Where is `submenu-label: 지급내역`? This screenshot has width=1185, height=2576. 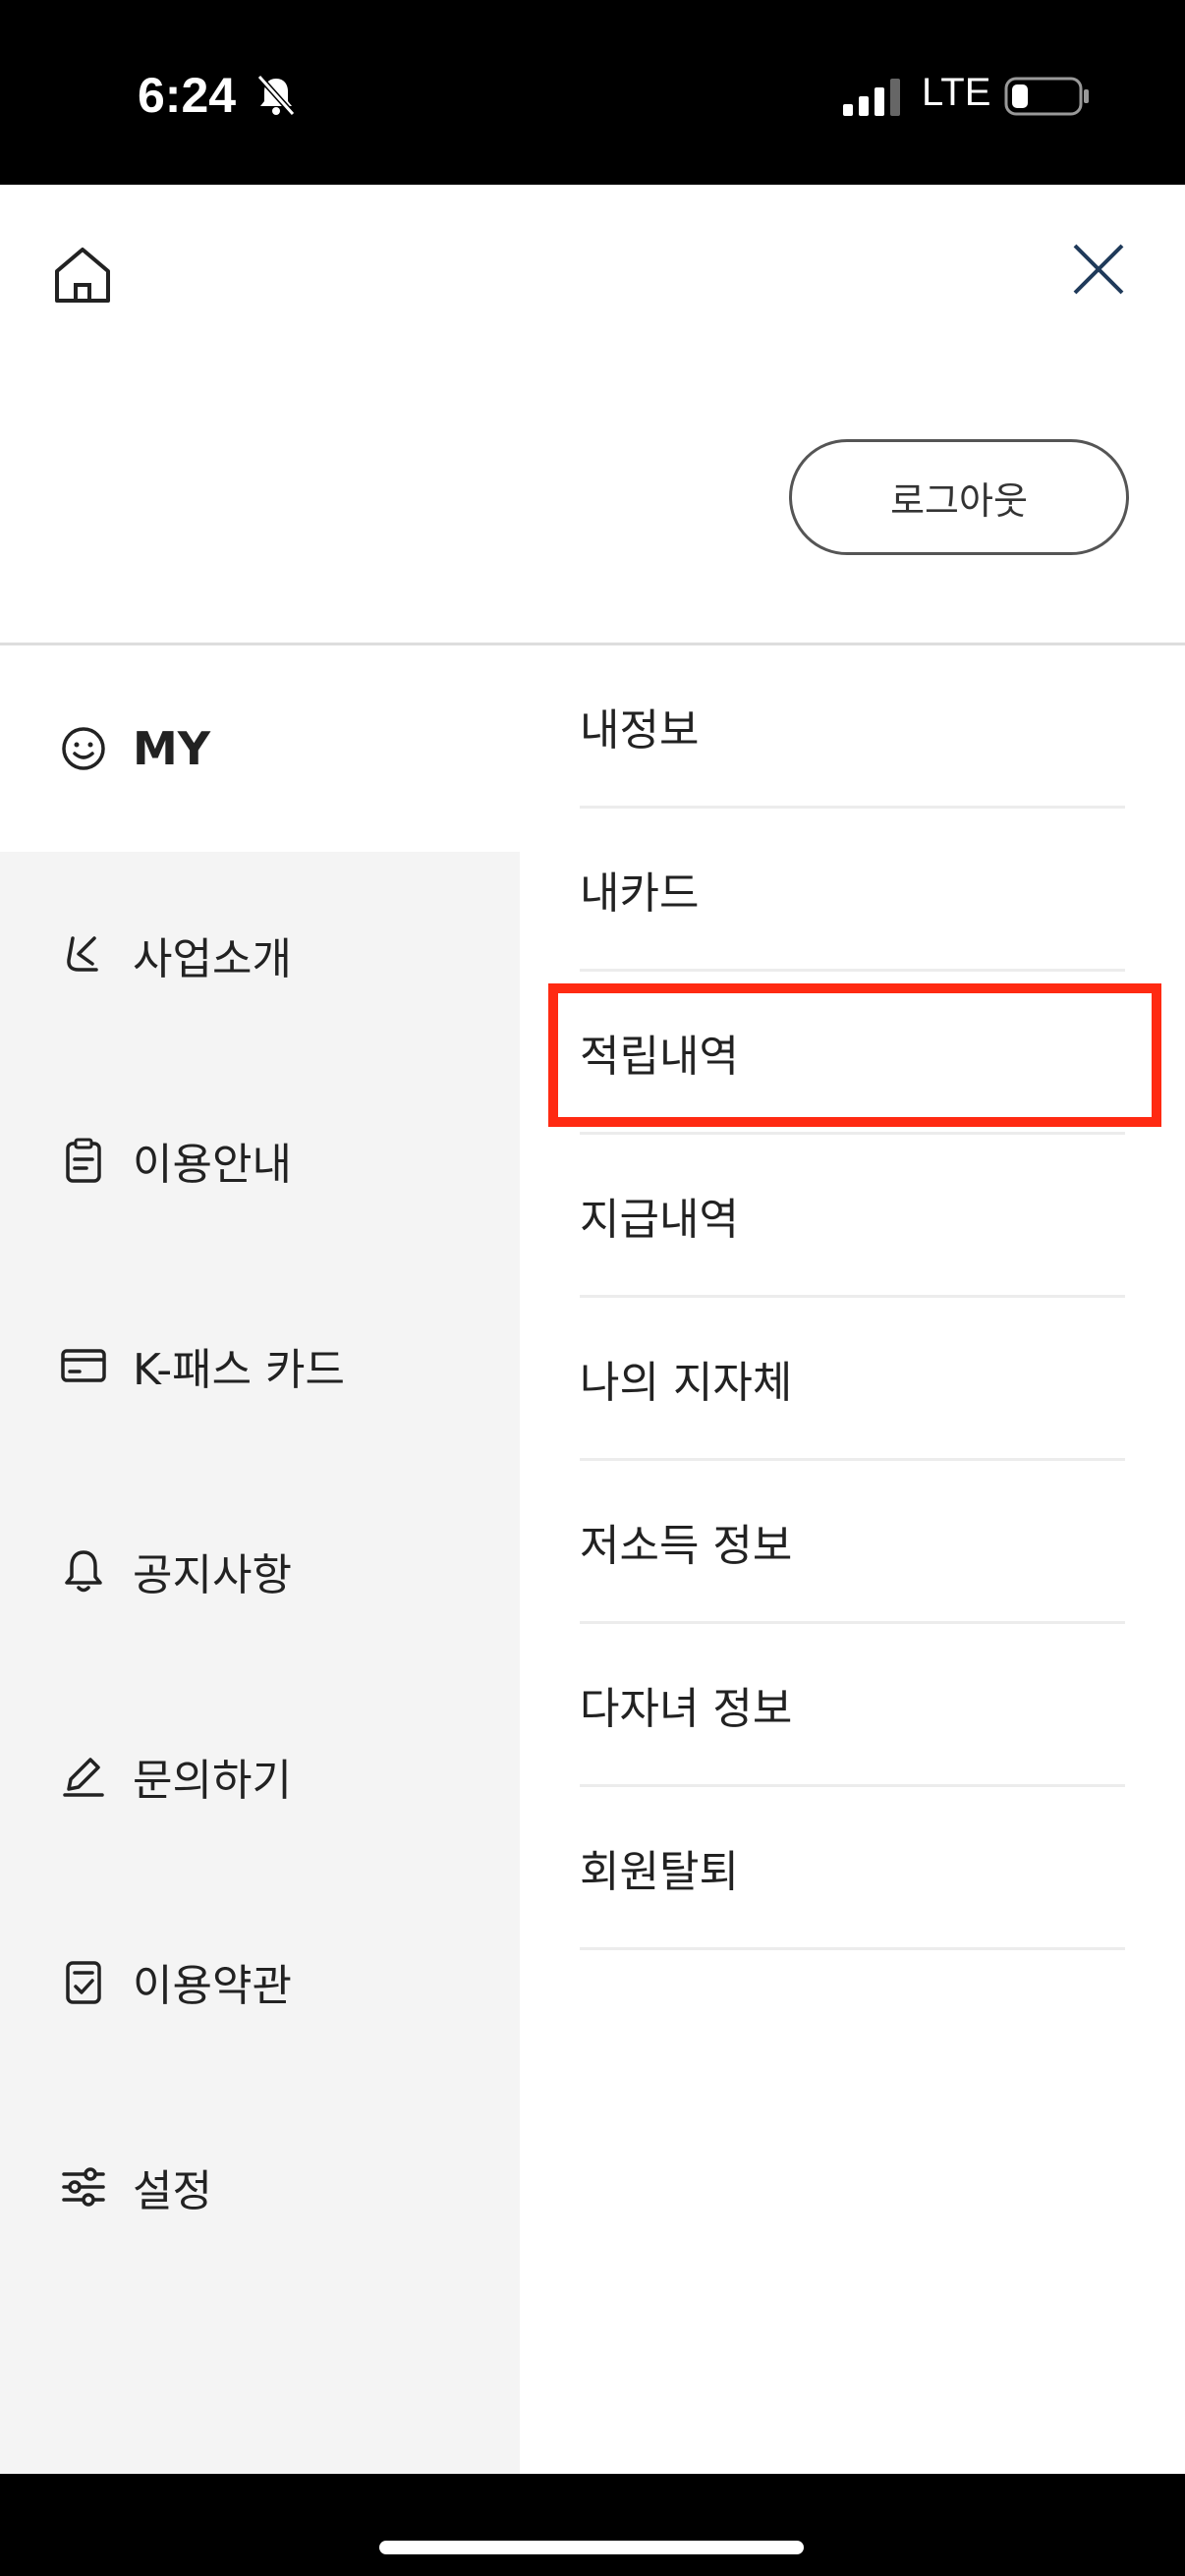
submenu-label: 지급내역 is located at coordinates (660, 1220).